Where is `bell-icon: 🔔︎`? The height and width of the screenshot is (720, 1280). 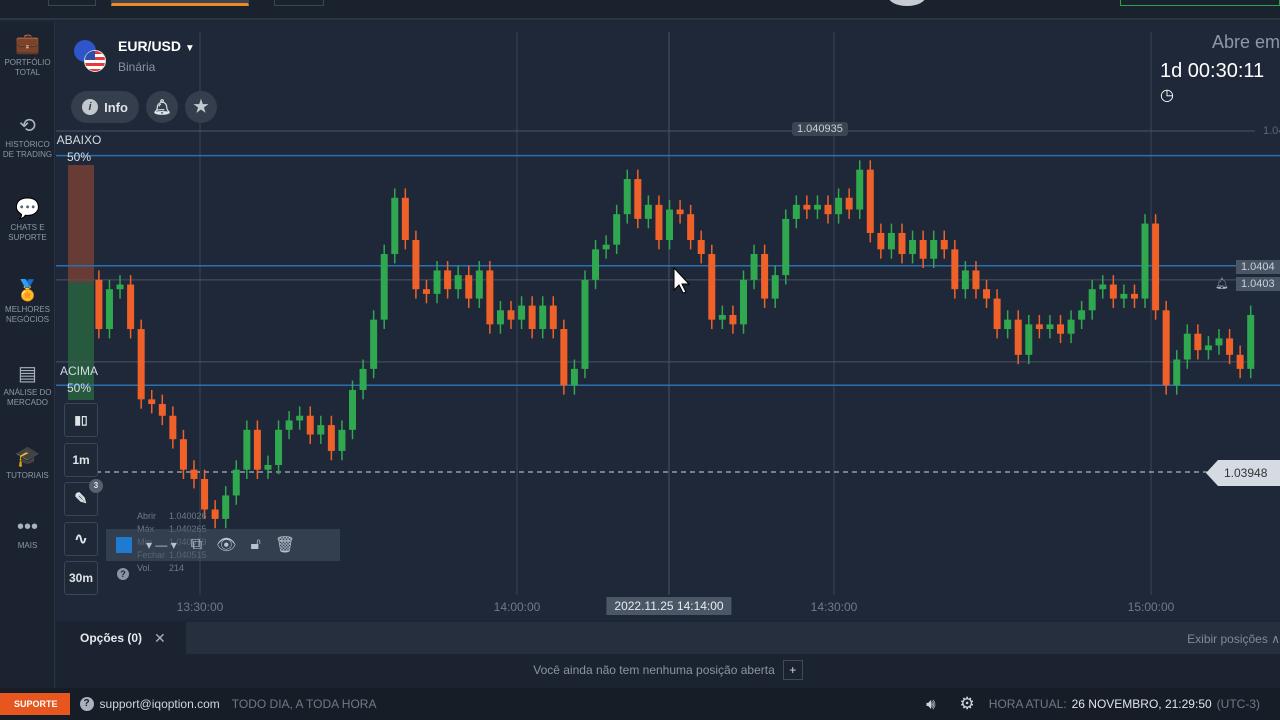 bell-icon: 🔔︎ is located at coordinates (162, 107).